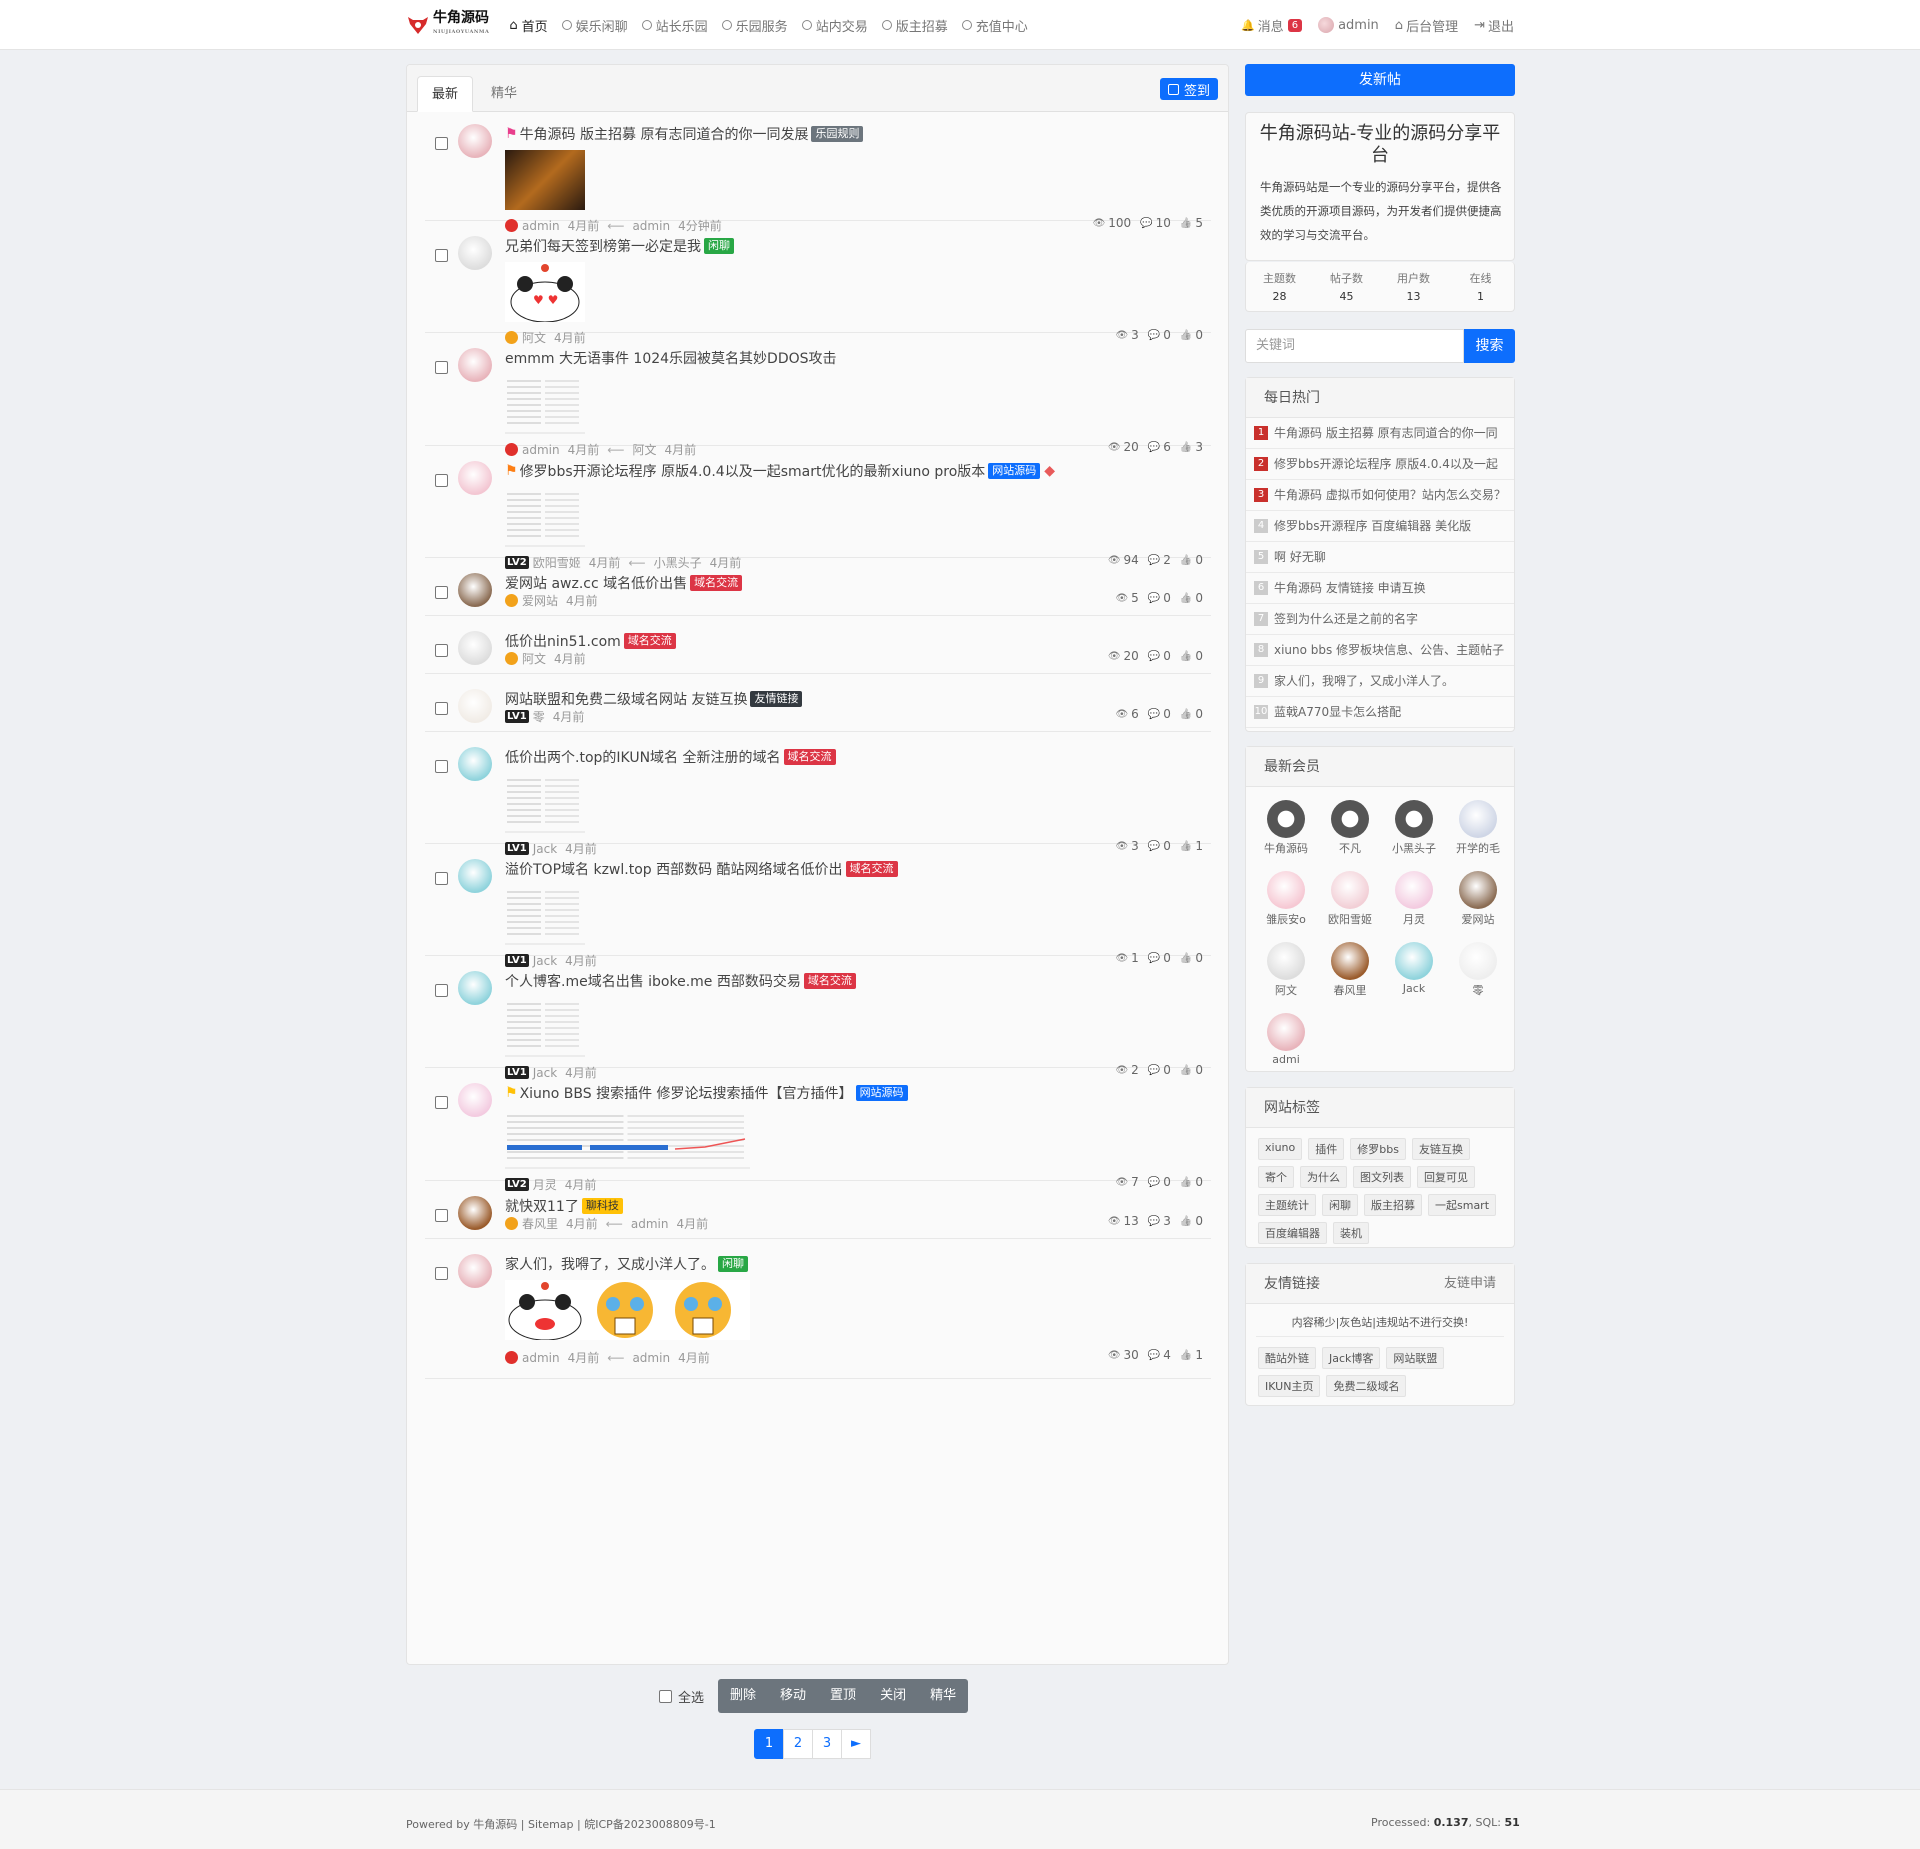  Describe the element at coordinates (564, 1206) in the screenshot. I see `thread-title: 就快双11了 聊科技` at that location.